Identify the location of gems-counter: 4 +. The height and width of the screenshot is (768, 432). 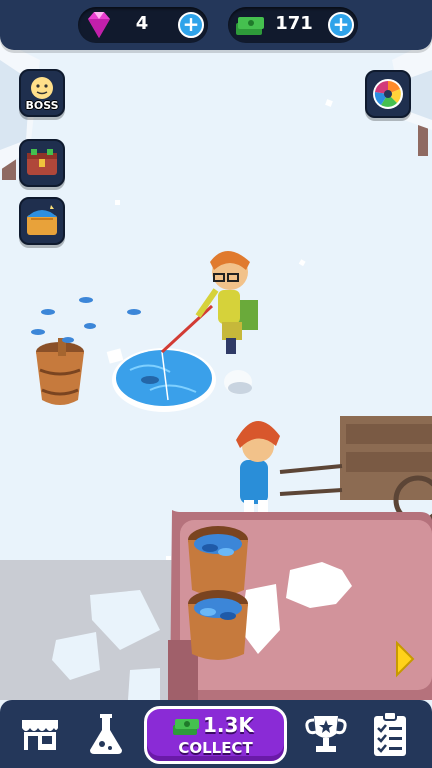
(143, 25).